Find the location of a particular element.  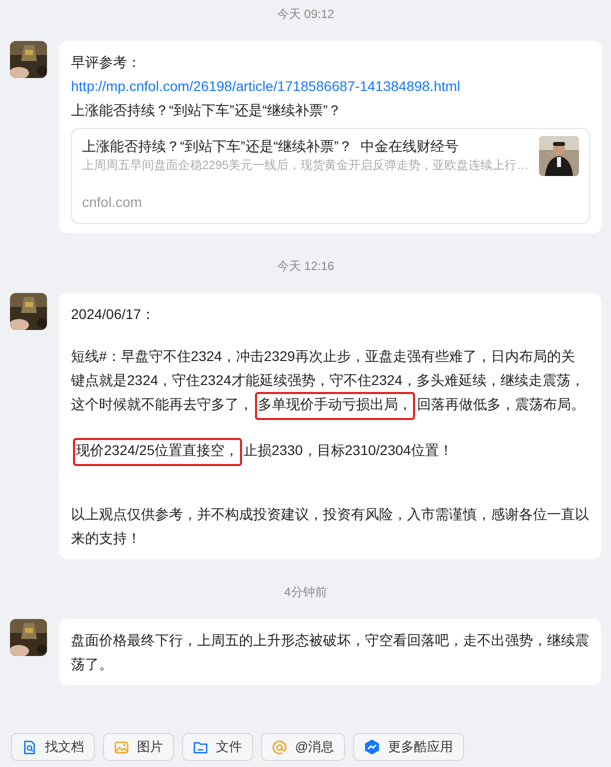

toolbar-button: @消息 is located at coordinates (303, 747).